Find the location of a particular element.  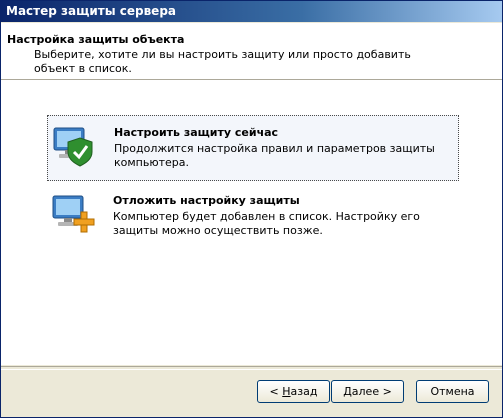

next-button: Далее > is located at coordinates (367, 391).